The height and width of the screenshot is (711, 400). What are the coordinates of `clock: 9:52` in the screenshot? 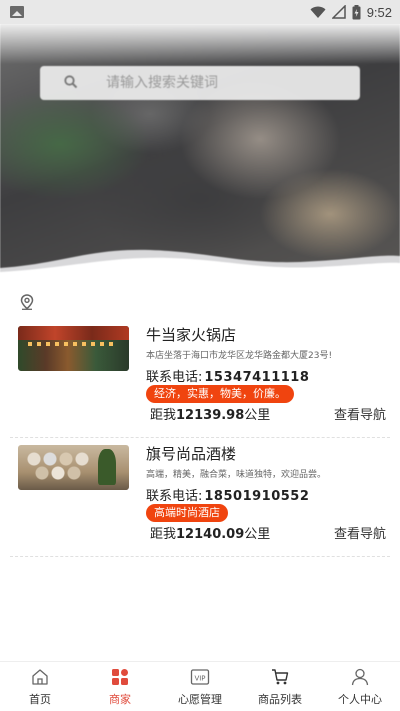 It's located at (379, 12).